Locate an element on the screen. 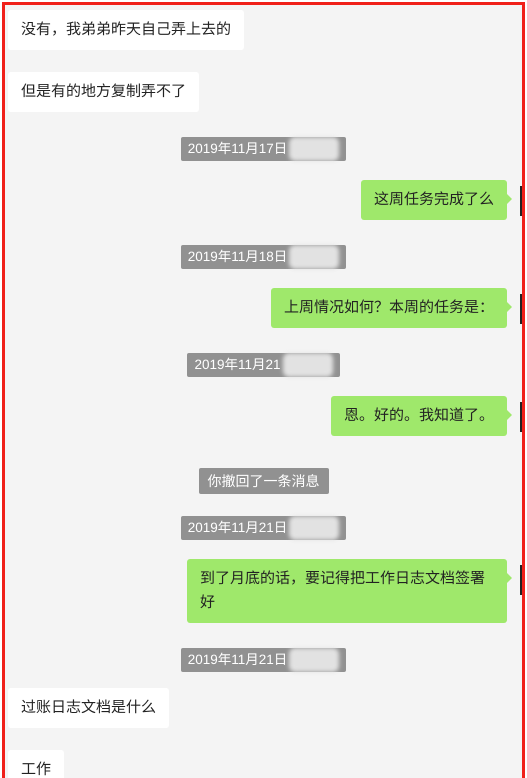 This screenshot has width=527, height=778. timestamp: 2019年11月18日 is located at coordinates (238, 257).